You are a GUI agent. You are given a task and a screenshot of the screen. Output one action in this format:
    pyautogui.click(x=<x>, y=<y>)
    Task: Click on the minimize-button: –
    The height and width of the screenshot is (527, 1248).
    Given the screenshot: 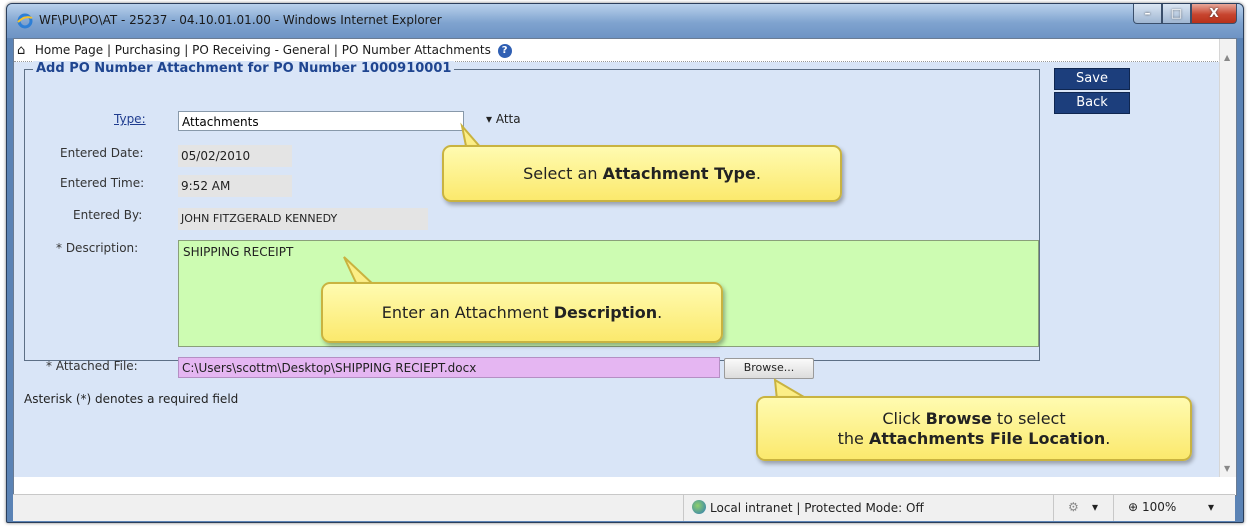 What is the action you would take?
    pyautogui.click(x=1147, y=14)
    